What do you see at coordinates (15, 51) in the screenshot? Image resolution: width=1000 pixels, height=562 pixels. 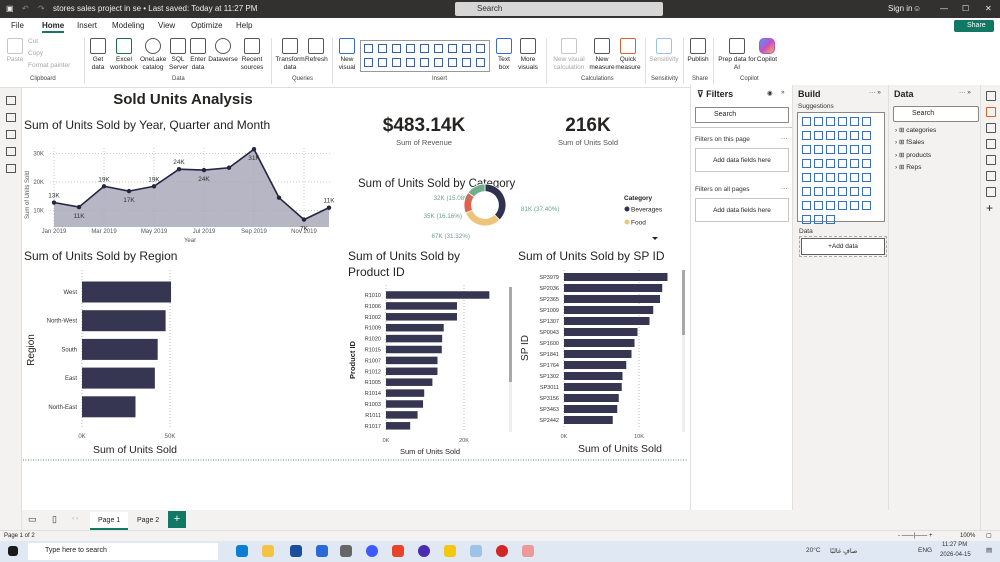 I see `paste-button: Paste` at bounding box center [15, 51].